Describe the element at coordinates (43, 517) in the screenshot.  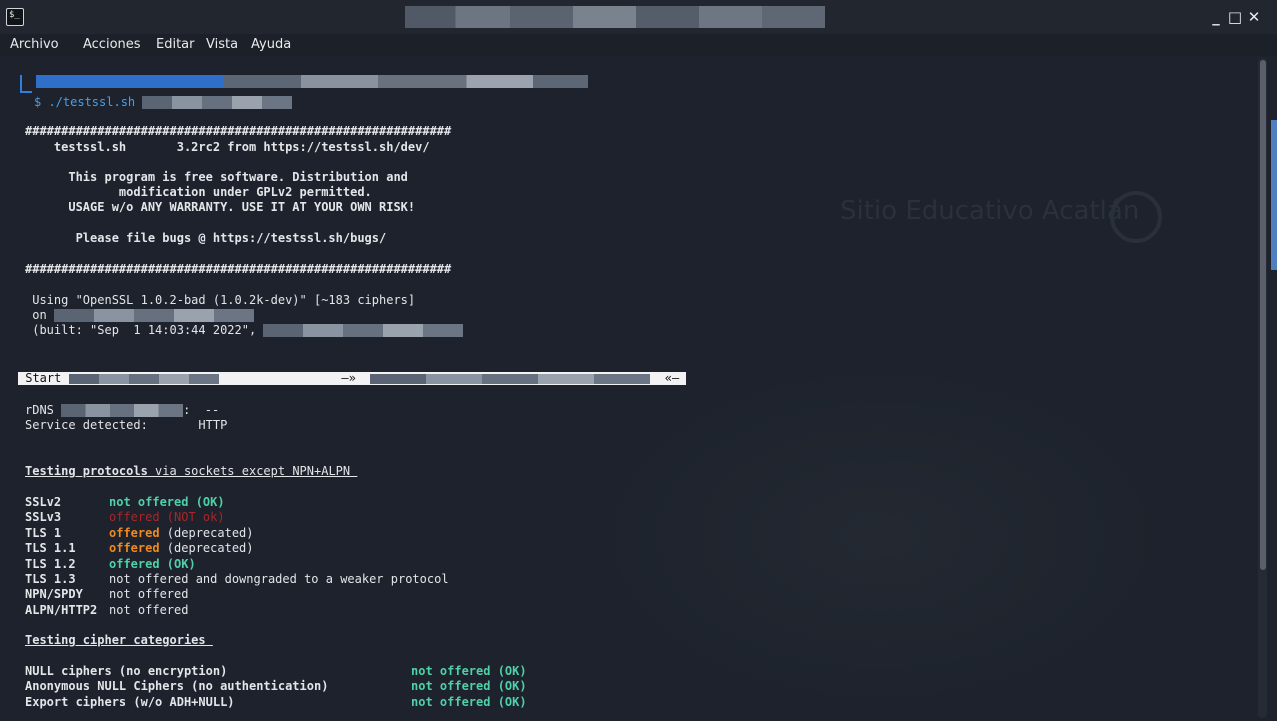
I see `protocol-name: SSLv3` at that location.